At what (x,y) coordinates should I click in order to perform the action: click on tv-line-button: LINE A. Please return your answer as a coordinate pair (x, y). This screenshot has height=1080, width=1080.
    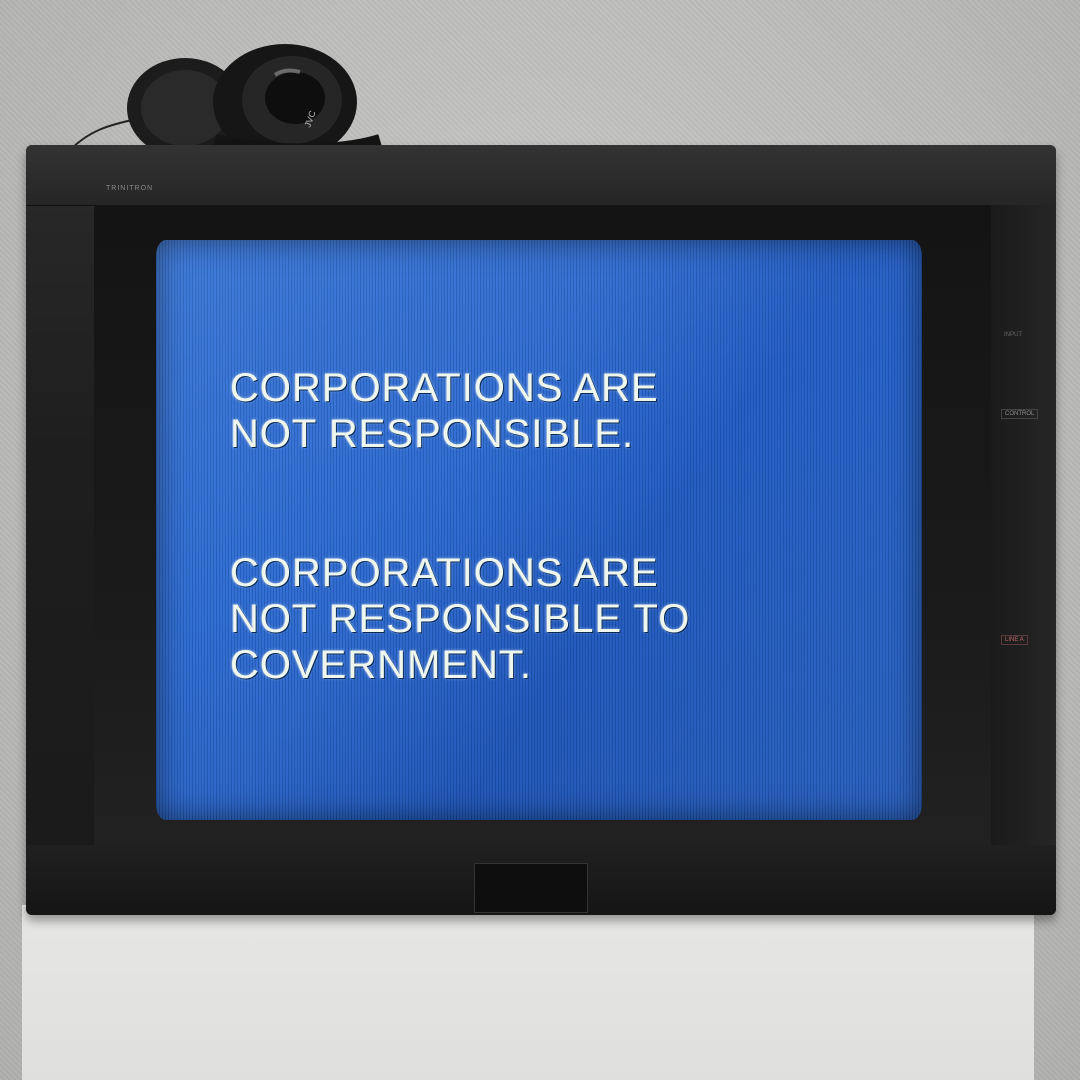
    Looking at the image, I should click on (1014, 640).